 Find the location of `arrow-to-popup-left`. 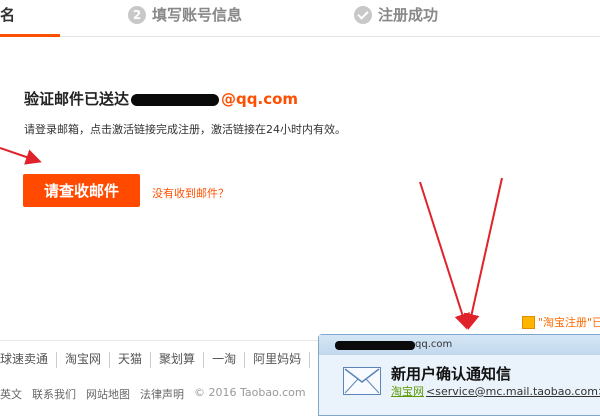

arrow-to-popup-left is located at coordinates (444, 255).